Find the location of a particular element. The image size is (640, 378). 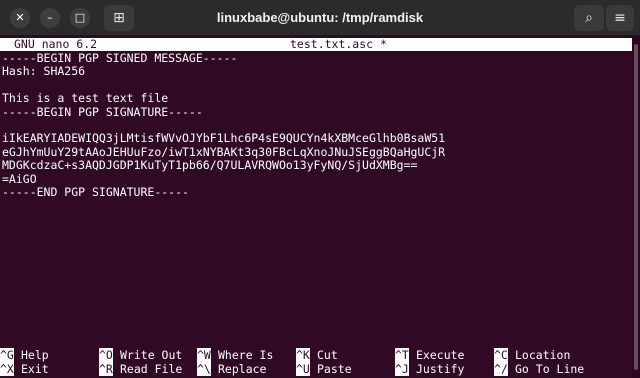

maximize-icon: □ is located at coordinates (80, 18).